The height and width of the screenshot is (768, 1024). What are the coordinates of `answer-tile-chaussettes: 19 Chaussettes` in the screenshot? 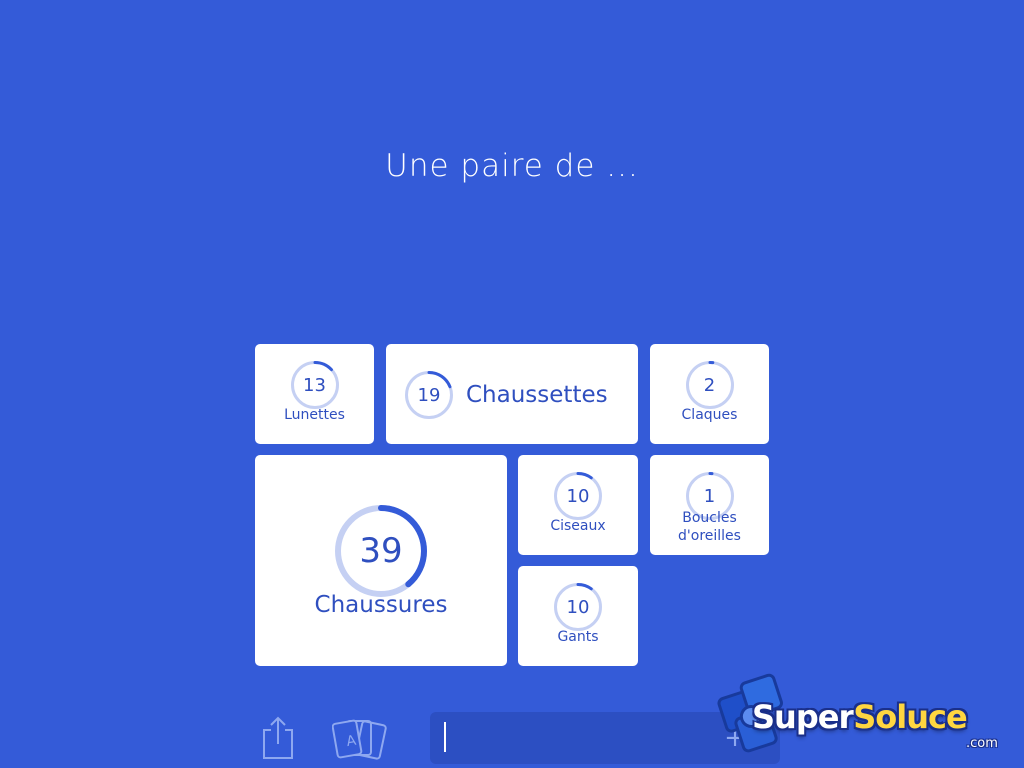 It's located at (512, 394).